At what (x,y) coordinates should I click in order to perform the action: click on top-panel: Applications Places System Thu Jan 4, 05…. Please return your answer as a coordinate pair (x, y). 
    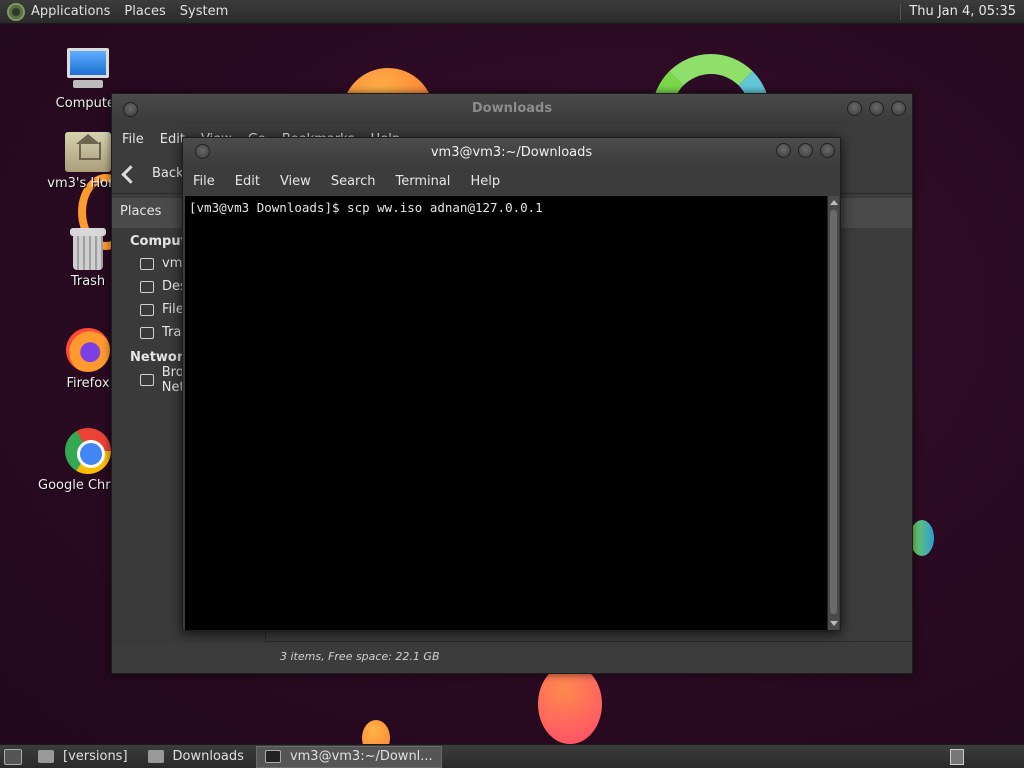
    Looking at the image, I should click on (512, 12).